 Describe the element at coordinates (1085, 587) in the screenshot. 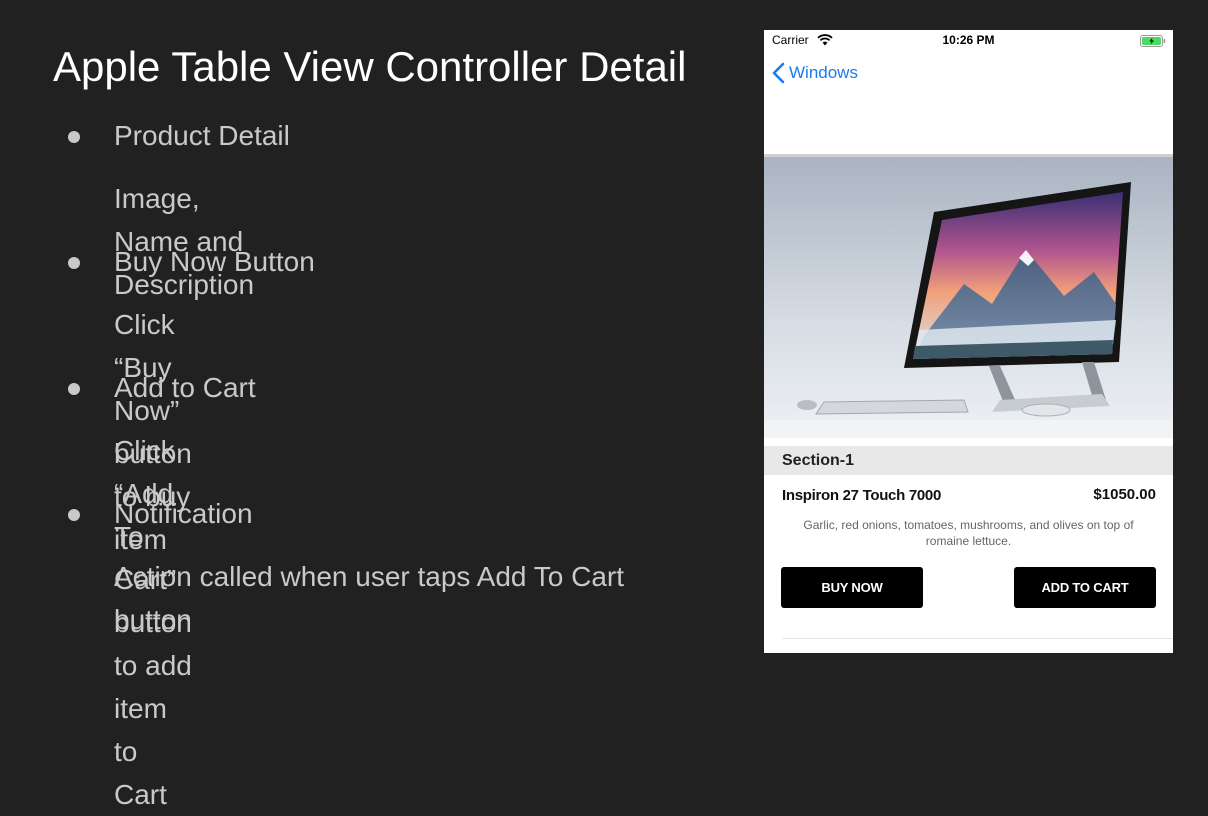

I see `add-to-cart-button: ADD TO CART` at that location.